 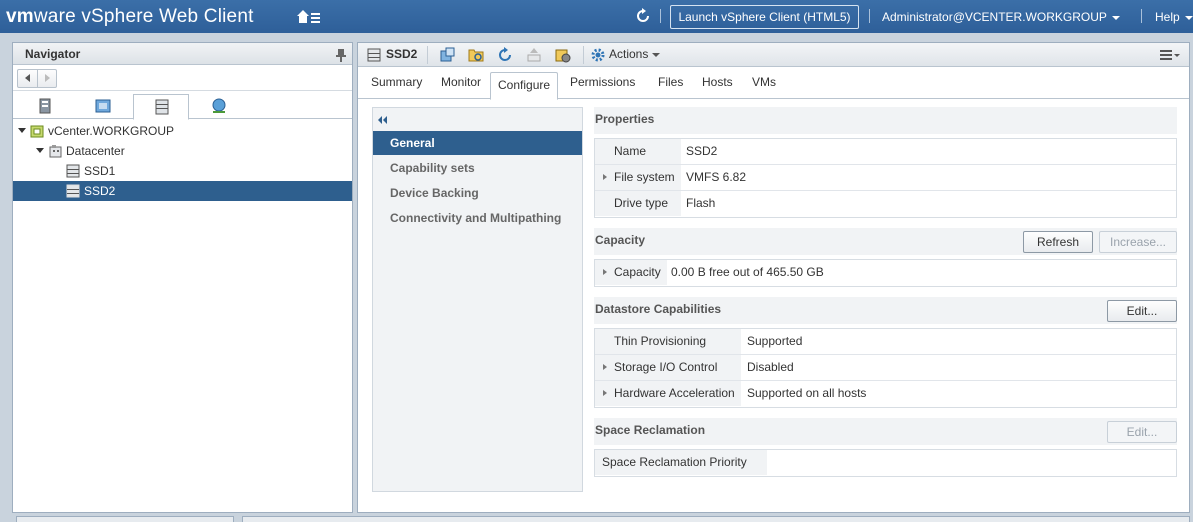 What do you see at coordinates (1174, 17) in the screenshot?
I see `help-menu: Help` at bounding box center [1174, 17].